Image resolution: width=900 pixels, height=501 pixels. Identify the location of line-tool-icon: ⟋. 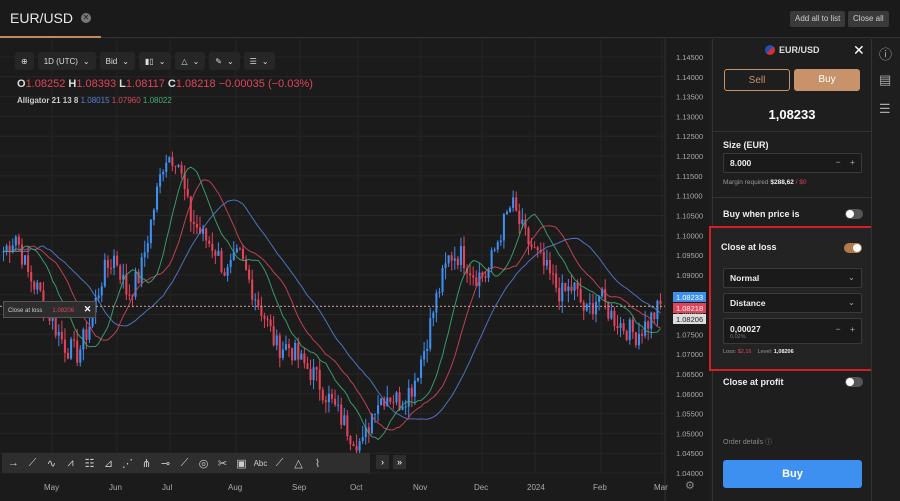
(32, 463).